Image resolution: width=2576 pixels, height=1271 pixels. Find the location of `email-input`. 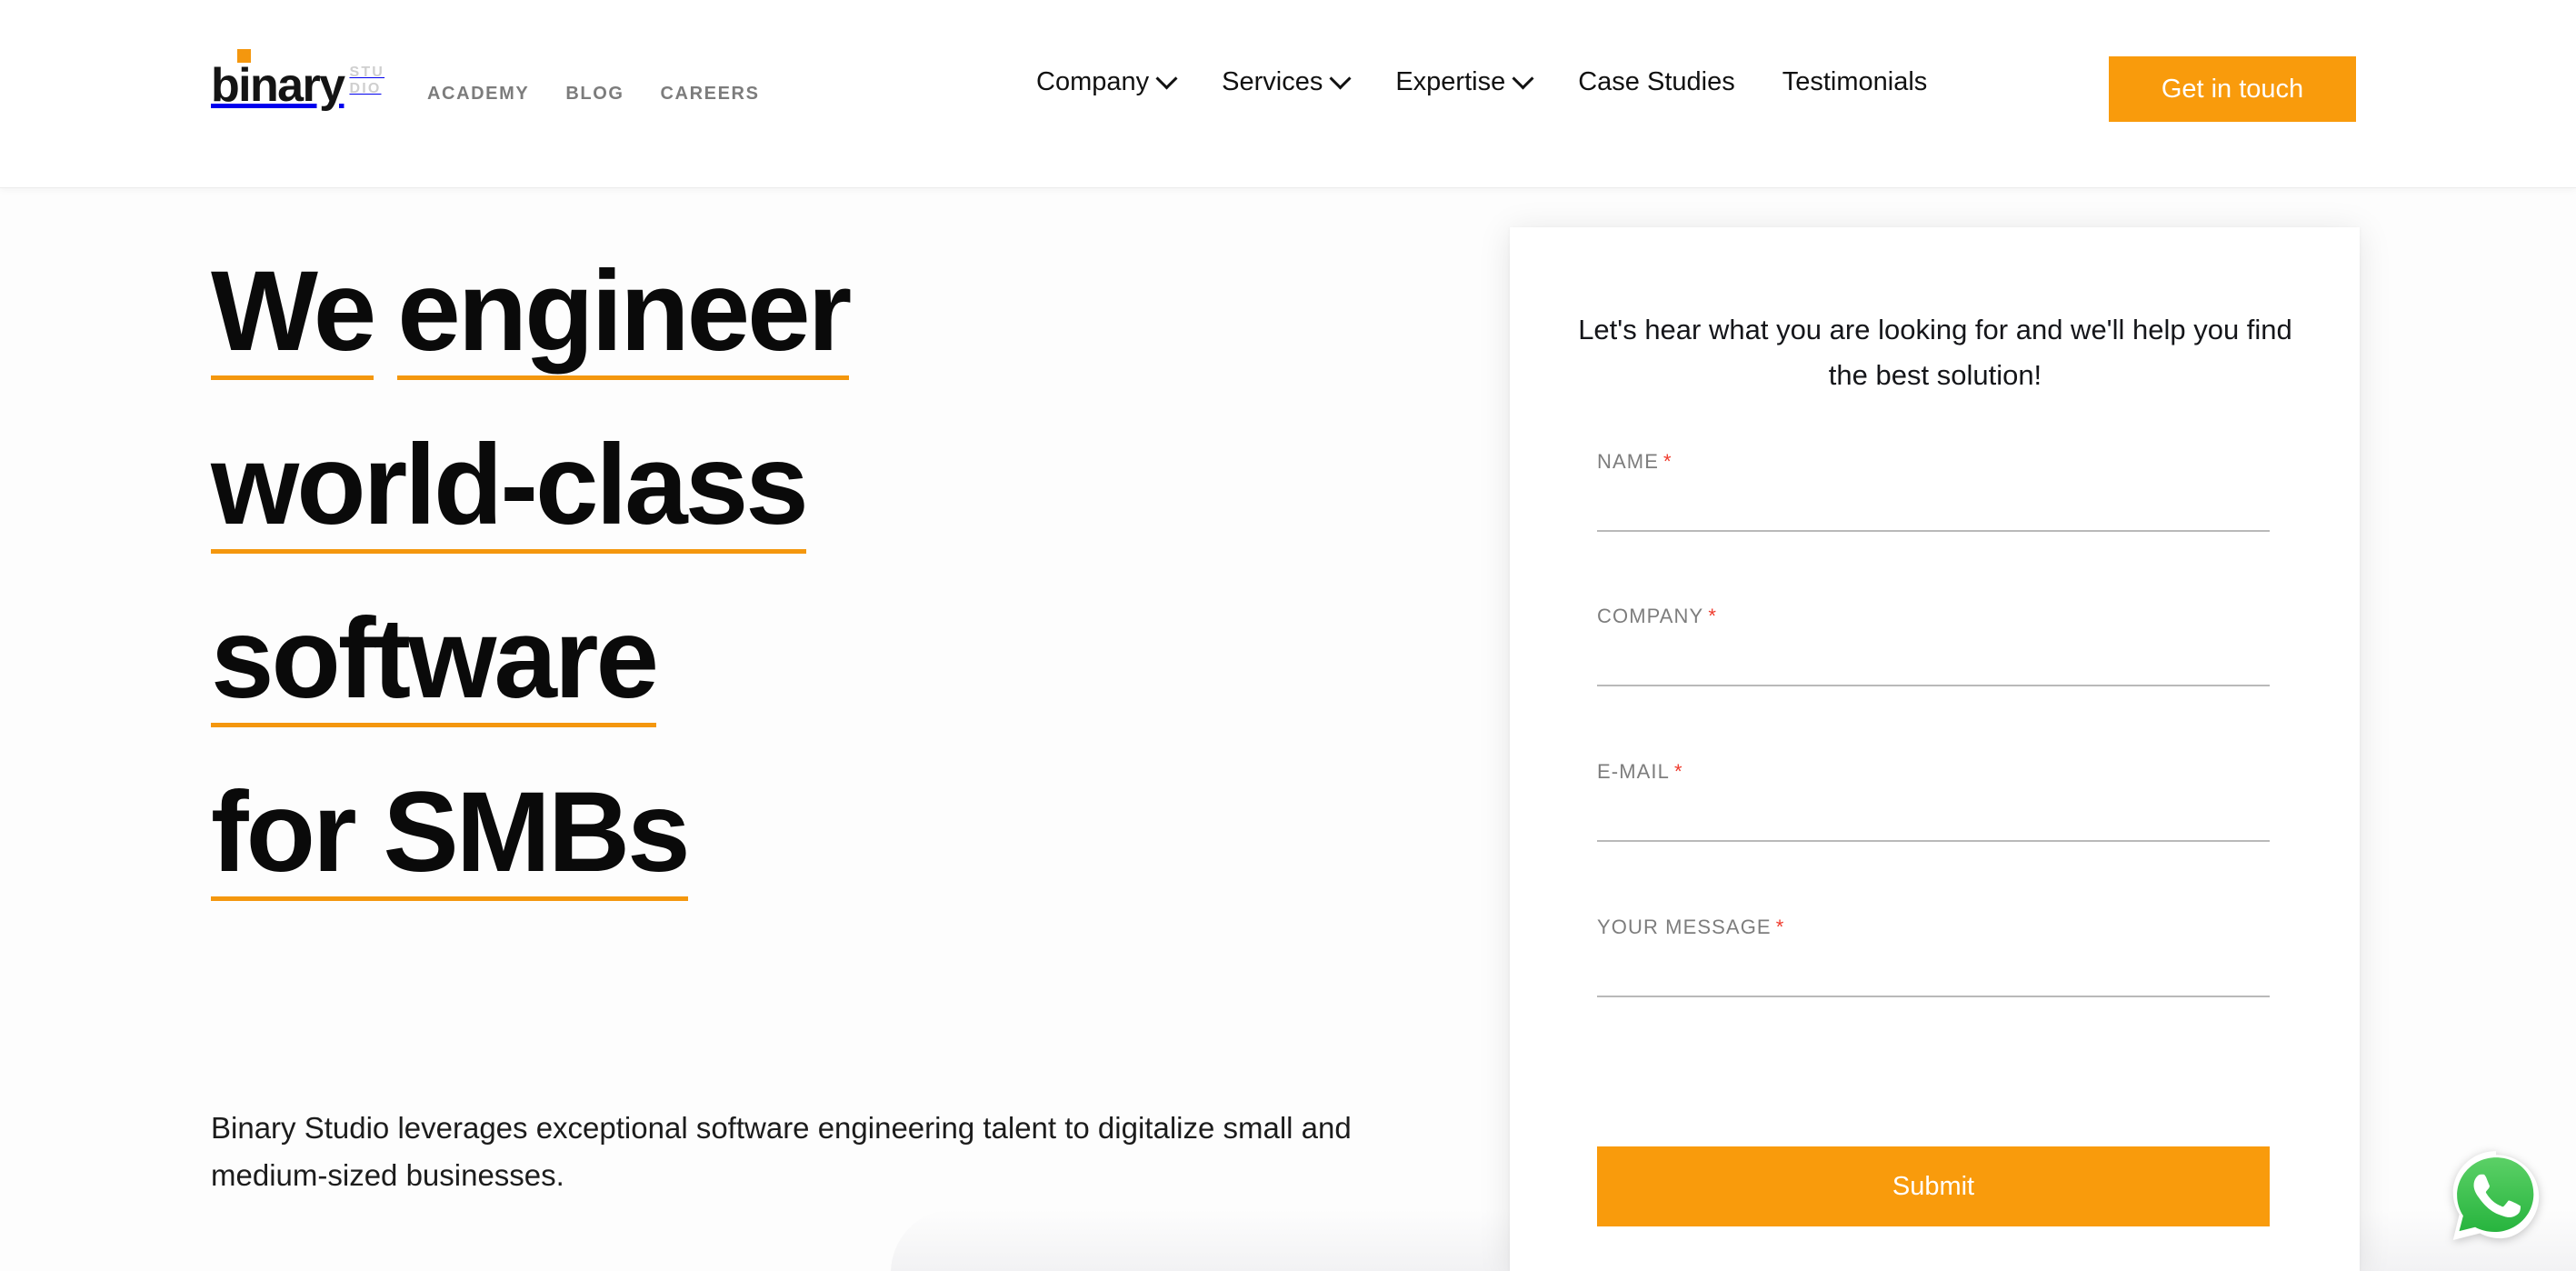

email-input is located at coordinates (1933, 819).